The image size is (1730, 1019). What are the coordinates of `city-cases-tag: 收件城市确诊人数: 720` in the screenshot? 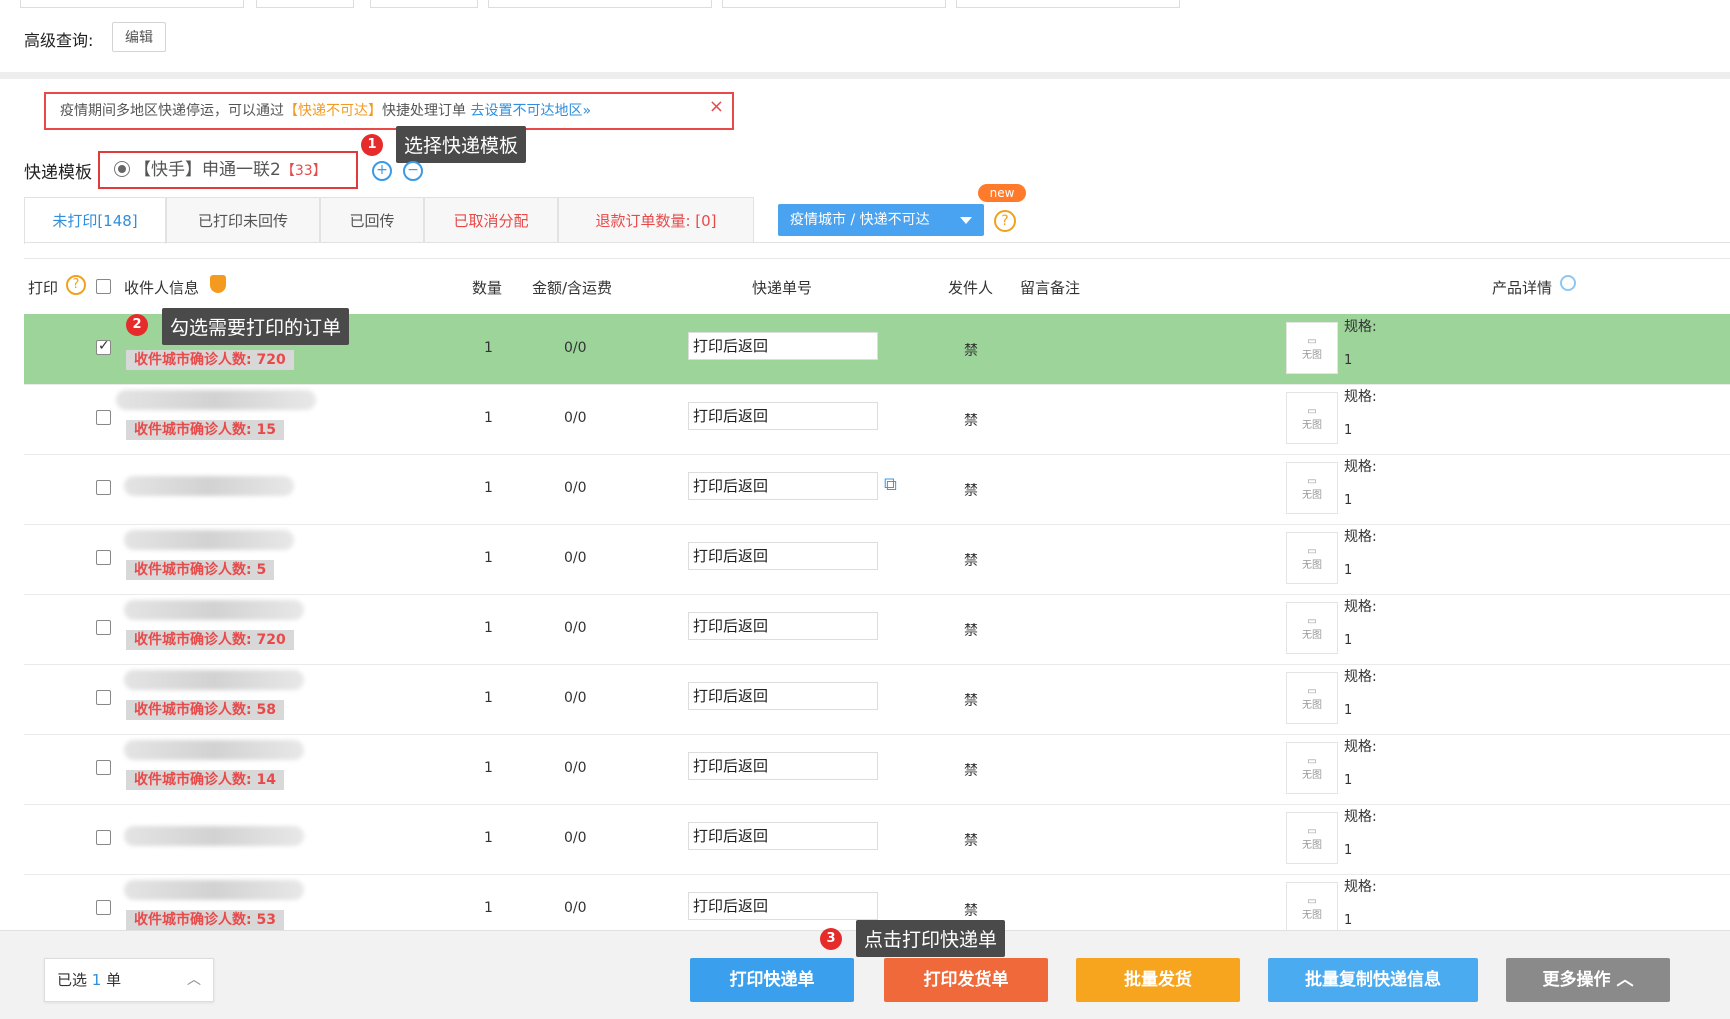 It's located at (210, 360).